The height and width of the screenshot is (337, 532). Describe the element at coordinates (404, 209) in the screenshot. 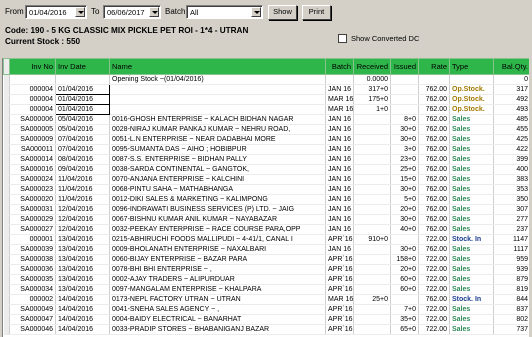

I see `cell-issued: 20+0` at that location.